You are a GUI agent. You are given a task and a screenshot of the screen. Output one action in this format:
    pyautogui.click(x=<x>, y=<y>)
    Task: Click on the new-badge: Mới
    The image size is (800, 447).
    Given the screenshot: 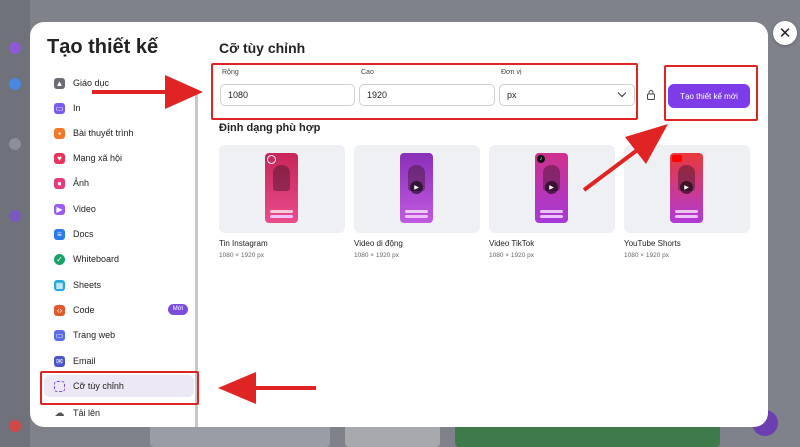 What is the action you would take?
    pyautogui.click(x=177, y=309)
    